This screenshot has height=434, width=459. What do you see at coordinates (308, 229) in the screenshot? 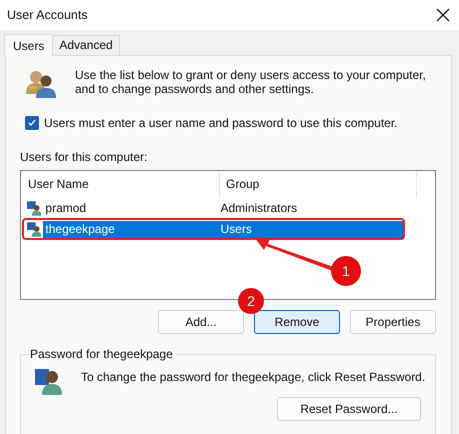
I see `table-cell: Users` at bounding box center [308, 229].